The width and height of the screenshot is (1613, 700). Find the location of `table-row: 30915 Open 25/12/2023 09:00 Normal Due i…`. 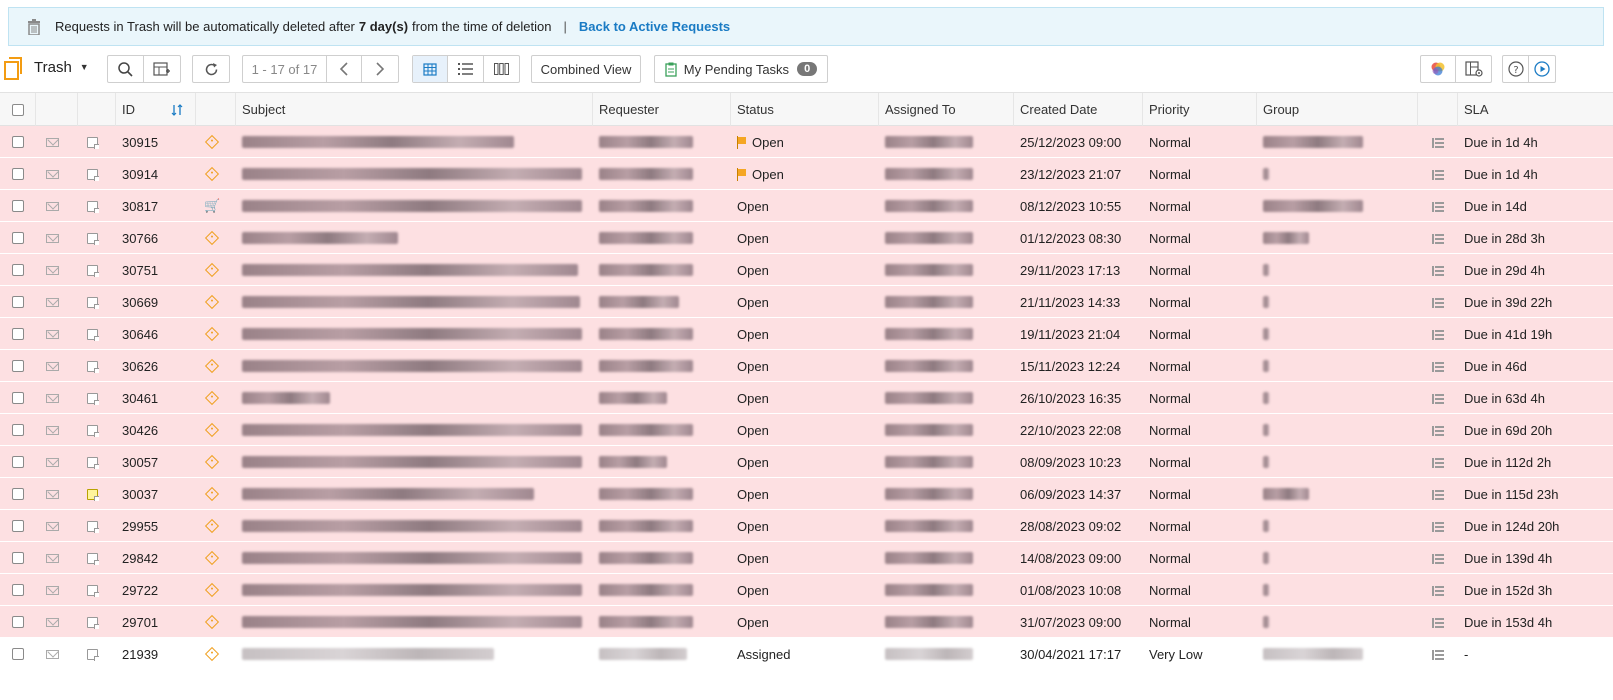

table-row: 30915 Open 25/12/2023 09:00 Normal Due i… is located at coordinates (806, 142).